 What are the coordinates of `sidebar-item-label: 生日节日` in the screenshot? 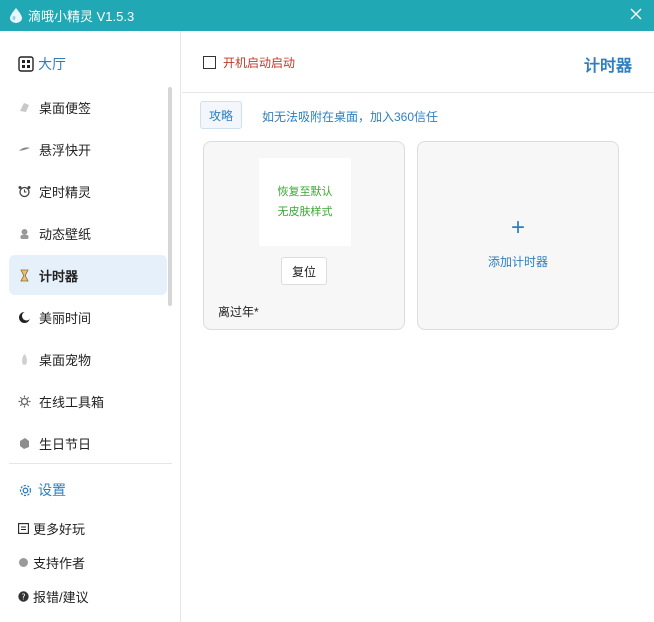 It's located at (65, 444).